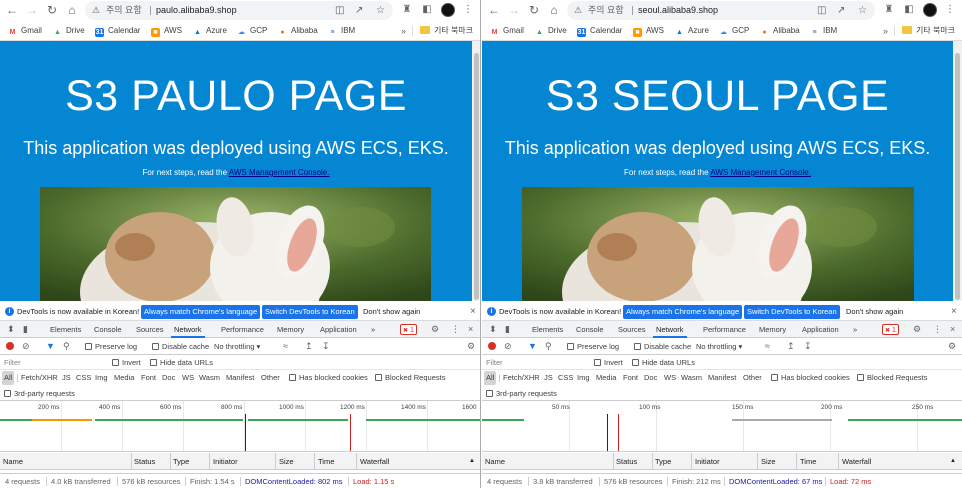 The width and height of the screenshot is (962, 488). What do you see at coordinates (196, 10) in the screenshot?
I see `url-text: paulo.alibaba9.shop` at bounding box center [196, 10].